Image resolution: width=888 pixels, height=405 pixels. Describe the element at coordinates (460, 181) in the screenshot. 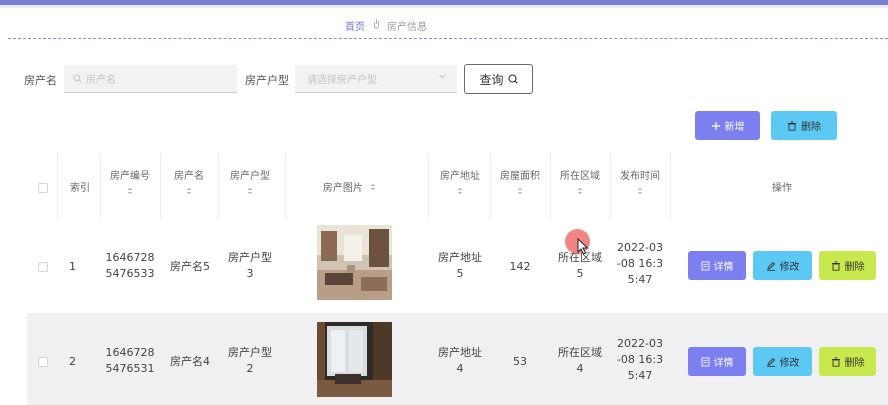

I see `header-address: 房产地址` at that location.